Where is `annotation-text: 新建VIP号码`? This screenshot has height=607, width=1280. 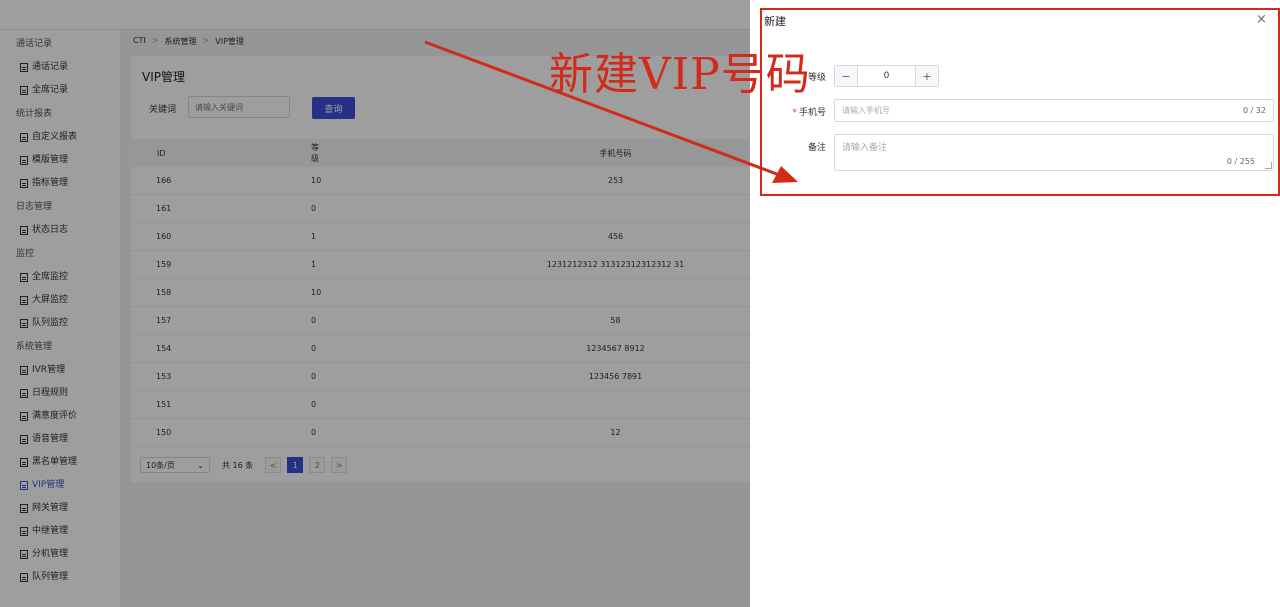
annotation-text: 新建VIP号码 is located at coordinates (680, 74).